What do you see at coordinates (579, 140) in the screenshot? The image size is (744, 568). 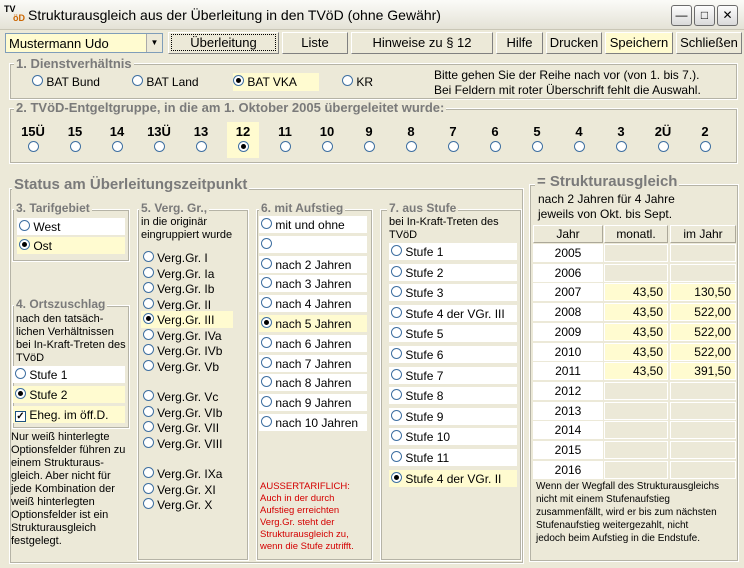 I see `entgeltgruppe-option: 4` at bounding box center [579, 140].